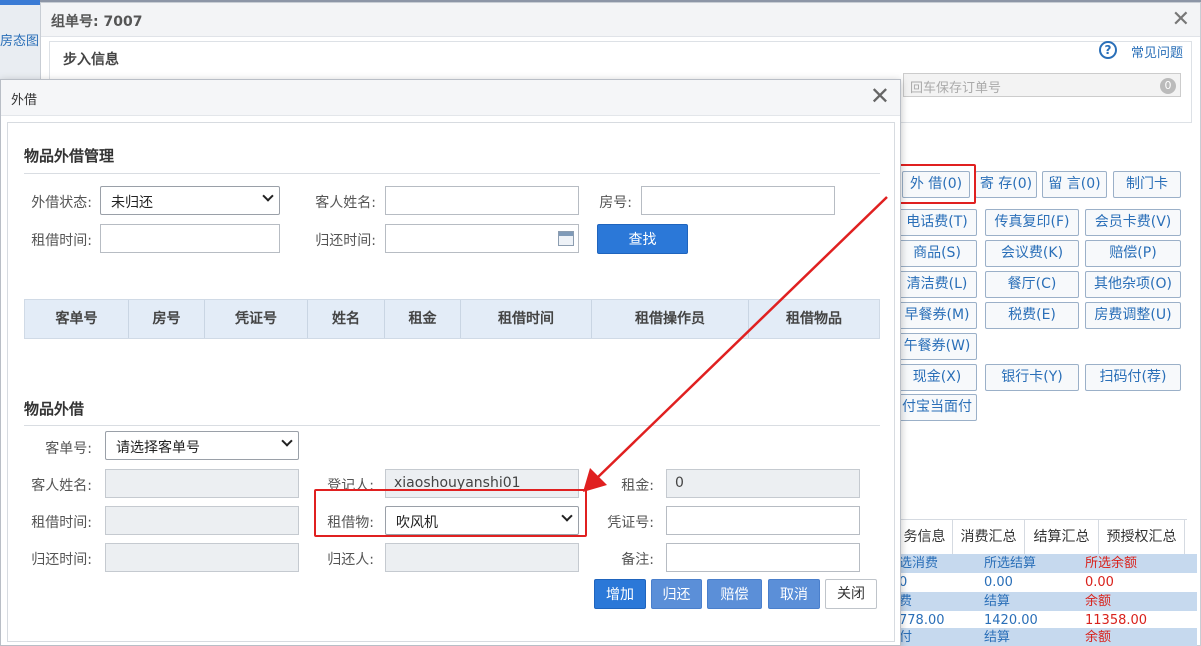  Describe the element at coordinates (1133, 253) in the screenshot. I see `compensation-button: 赔偿(P)` at that location.